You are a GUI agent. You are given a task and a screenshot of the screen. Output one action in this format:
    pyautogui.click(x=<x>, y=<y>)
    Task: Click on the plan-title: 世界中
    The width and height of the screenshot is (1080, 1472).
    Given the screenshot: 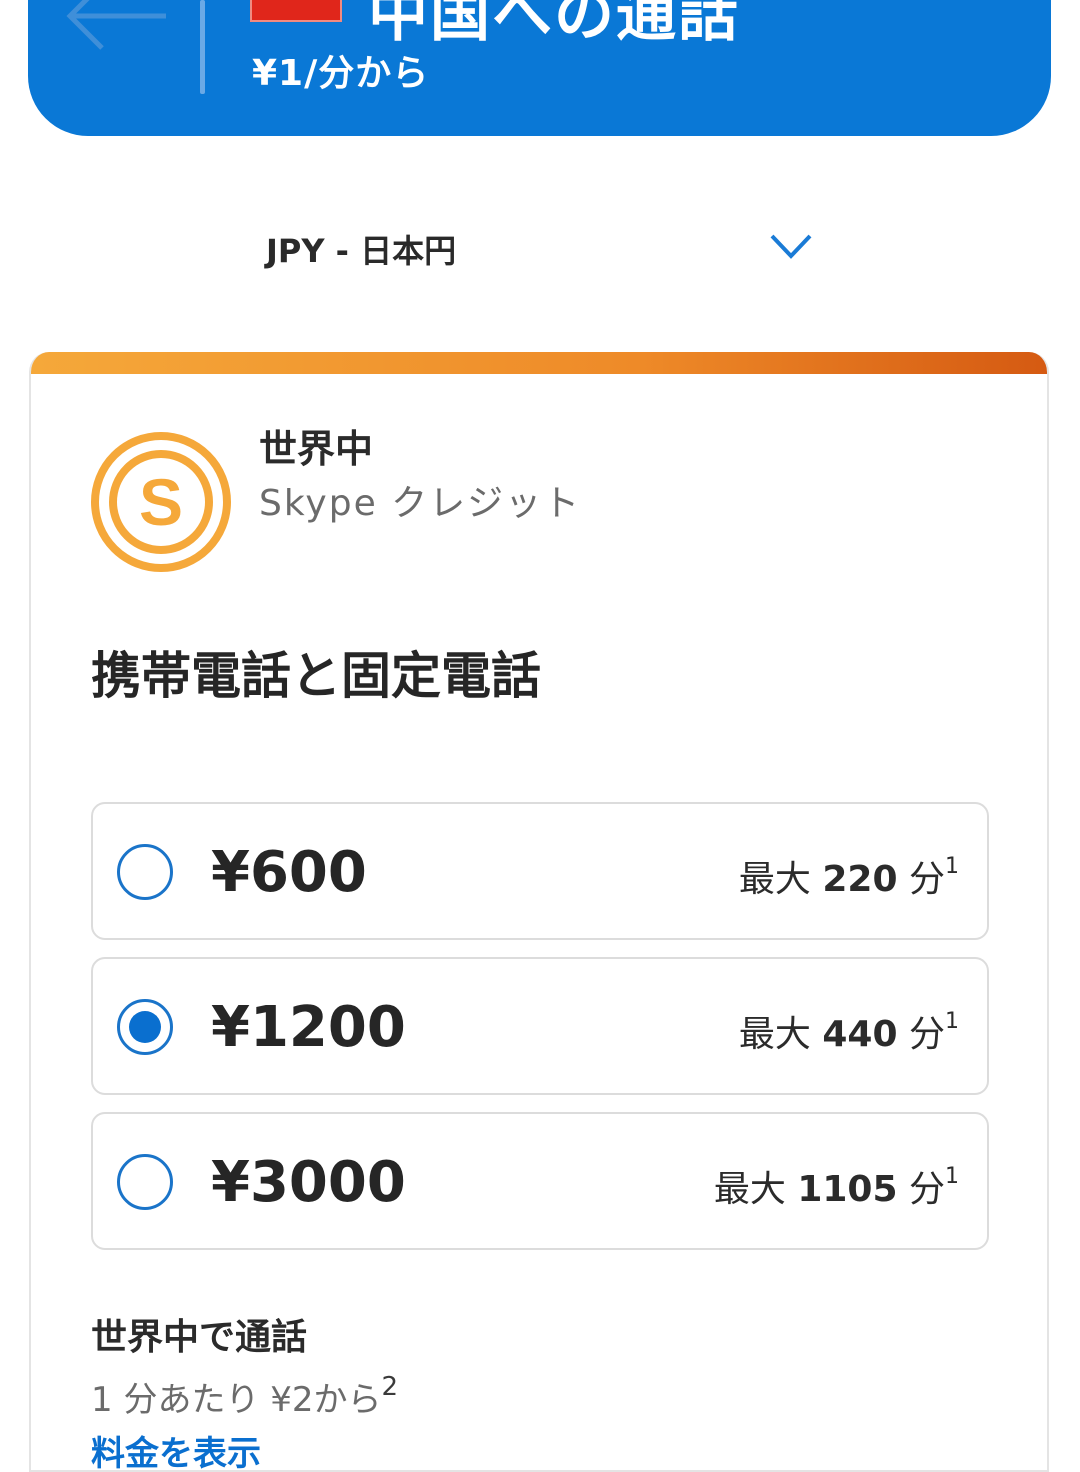 What is the action you would take?
    pyautogui.click(x=316, y=449)
    